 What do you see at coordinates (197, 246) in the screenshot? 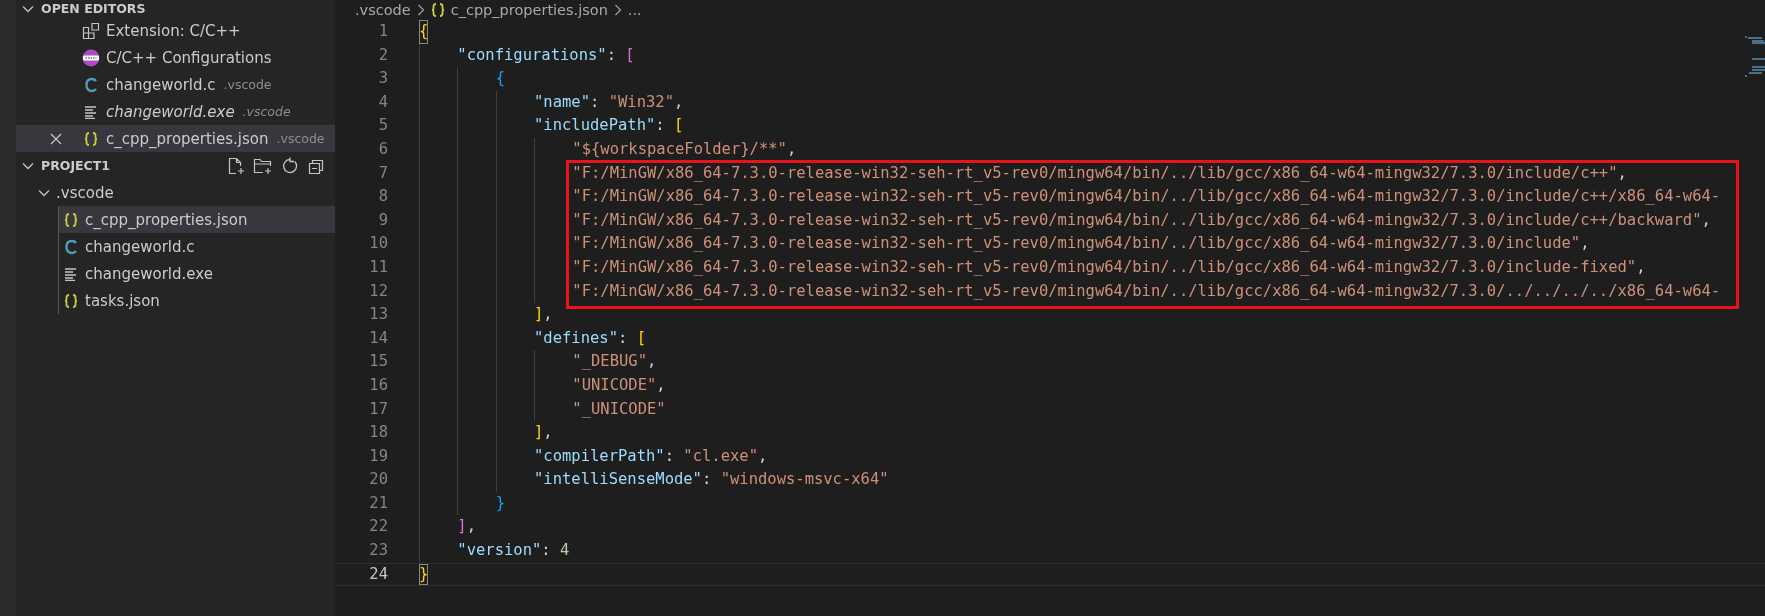
I see `file-item: changeworld.c` at bounding box center [197, 246].